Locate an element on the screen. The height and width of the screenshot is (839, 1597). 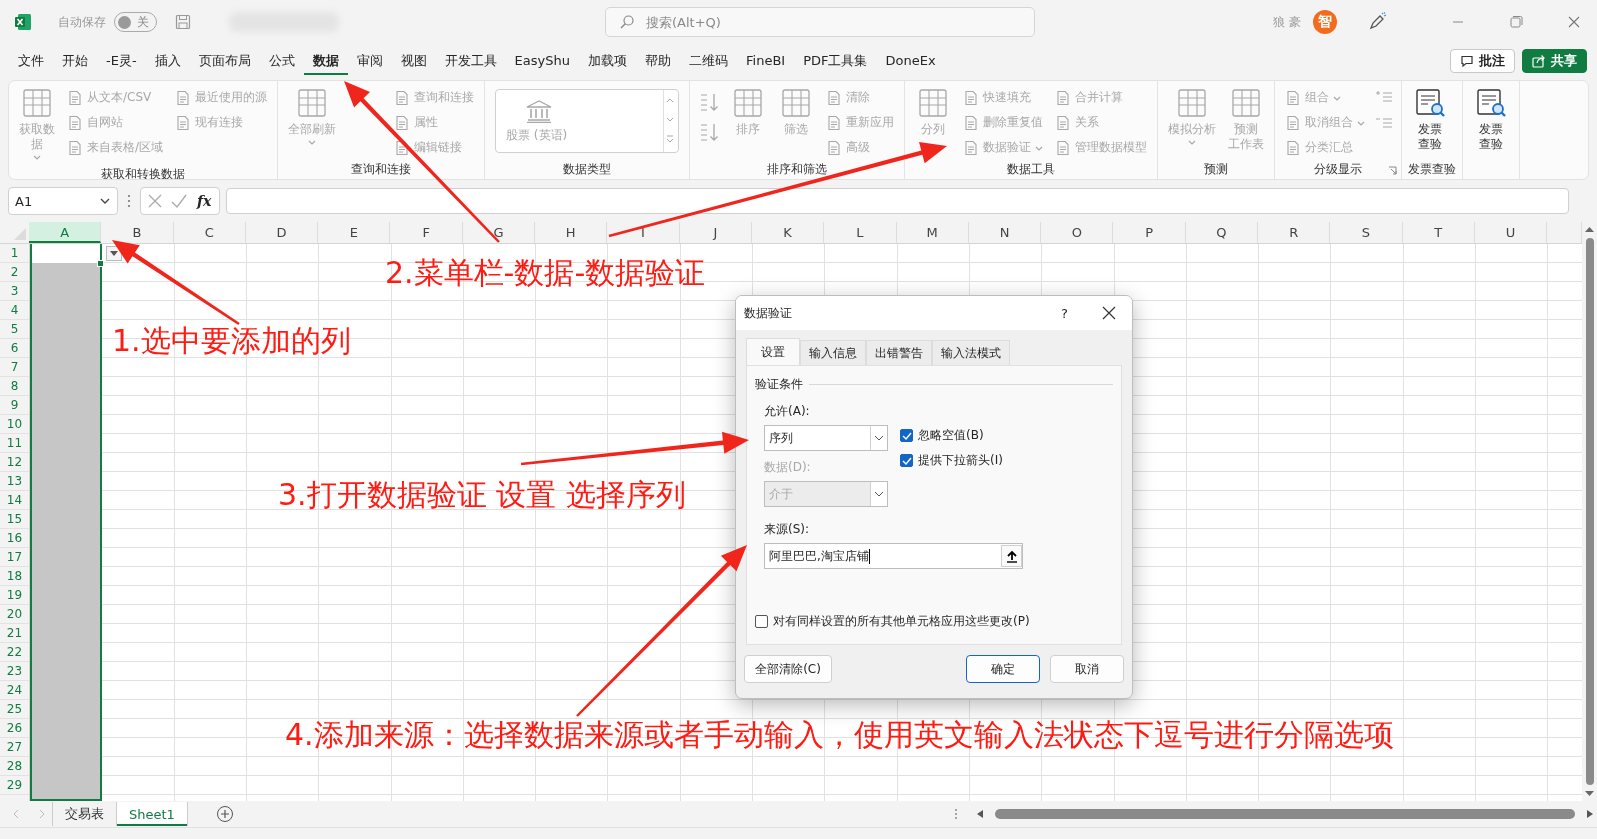
row-header: 1 is located at coordinates (14, 253).